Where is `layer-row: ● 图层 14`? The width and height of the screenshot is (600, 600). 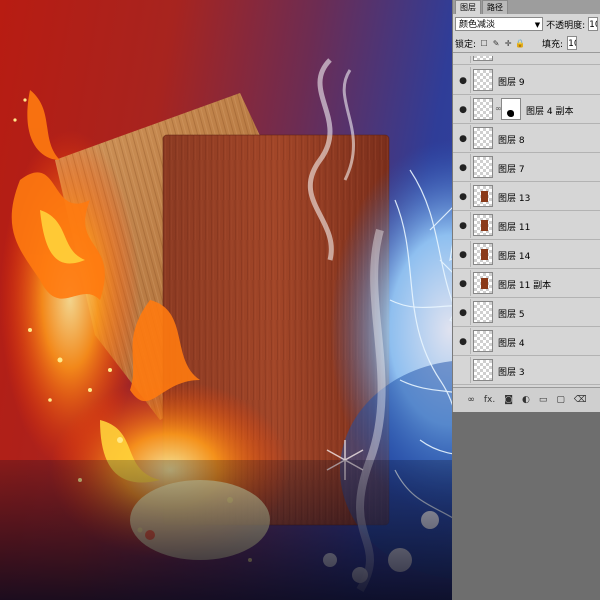
layer-row: ● 图层 14 is located at coordinates (526, 254).